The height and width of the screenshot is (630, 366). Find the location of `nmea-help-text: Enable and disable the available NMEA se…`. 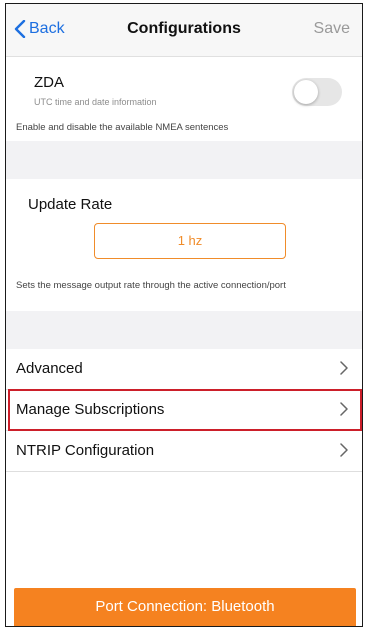

nmea-help-text: Enable and disable the available NMEA se… is located at coordinates (122, 127).